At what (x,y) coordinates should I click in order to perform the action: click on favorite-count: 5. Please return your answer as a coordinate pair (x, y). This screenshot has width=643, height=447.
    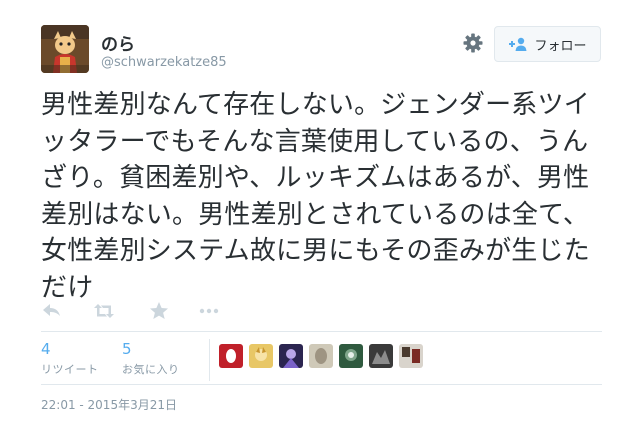
    Looking at the image, I should click on (127, 349).